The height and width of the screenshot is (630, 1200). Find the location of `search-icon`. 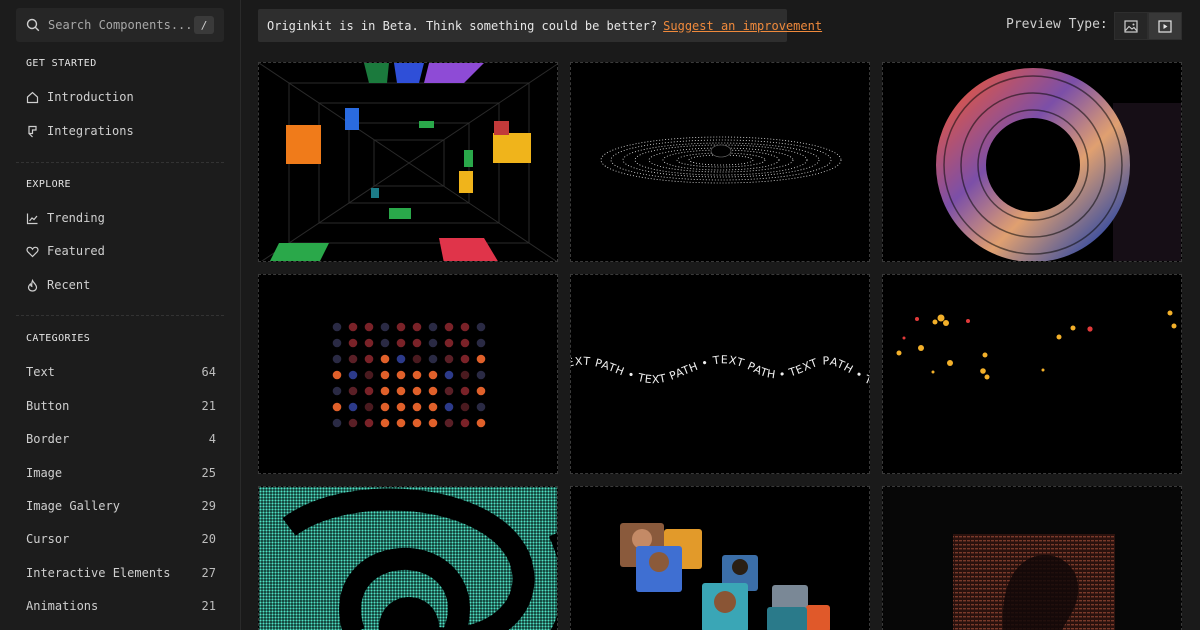

search-icon is located at coordinates (33, 25).